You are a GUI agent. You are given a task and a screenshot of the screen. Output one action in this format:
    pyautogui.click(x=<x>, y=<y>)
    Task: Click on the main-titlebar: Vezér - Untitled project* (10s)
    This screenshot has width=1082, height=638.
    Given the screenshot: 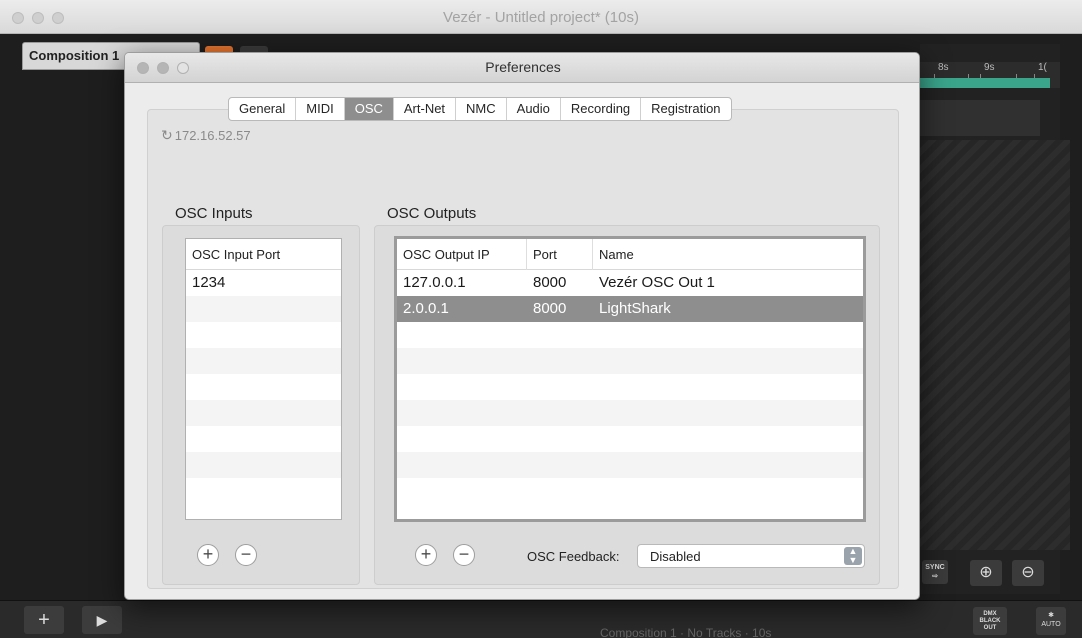 What is the action you would take?
    pyautogui.click(x=541, y=17)
    